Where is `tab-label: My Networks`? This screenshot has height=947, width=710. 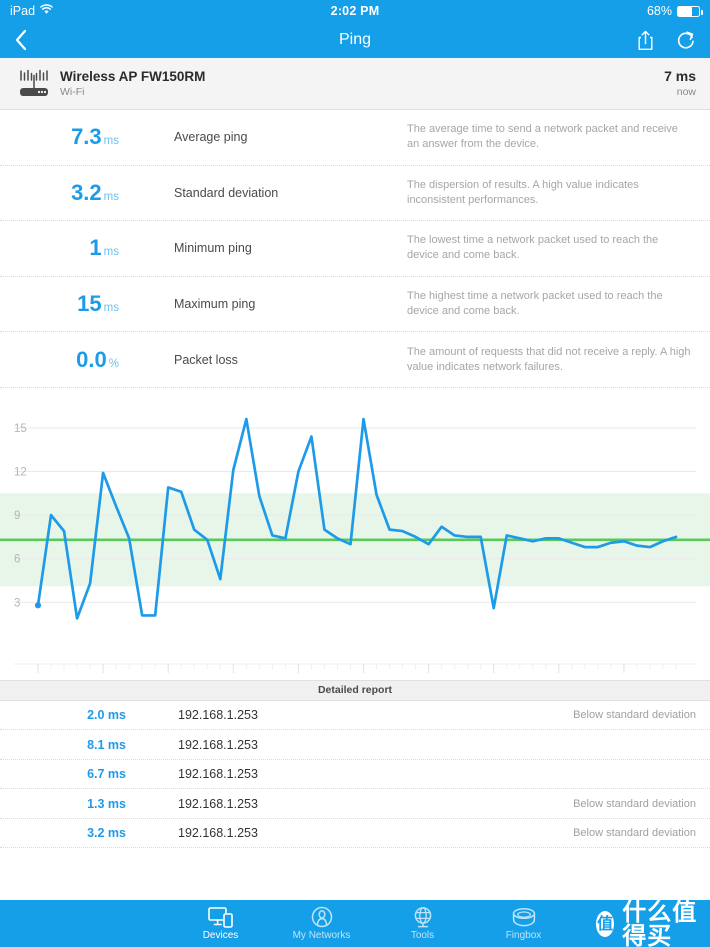 tab-label: My Networks is located at coordinates (321, 935).